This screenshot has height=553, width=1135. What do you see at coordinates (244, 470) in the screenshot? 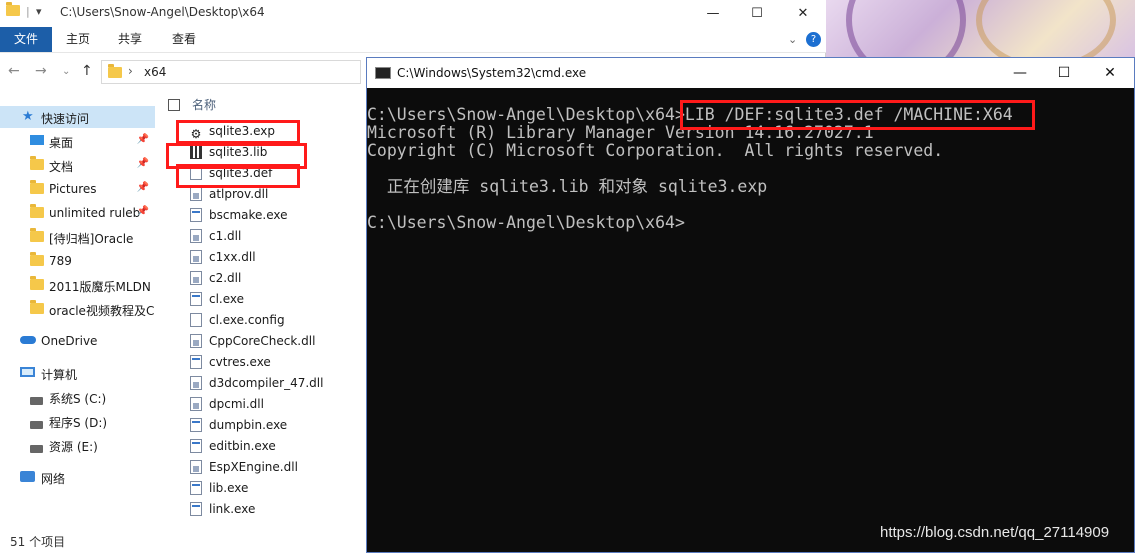
I see `file-item: EspXEngine.dll` at bounding box center [244, 470].